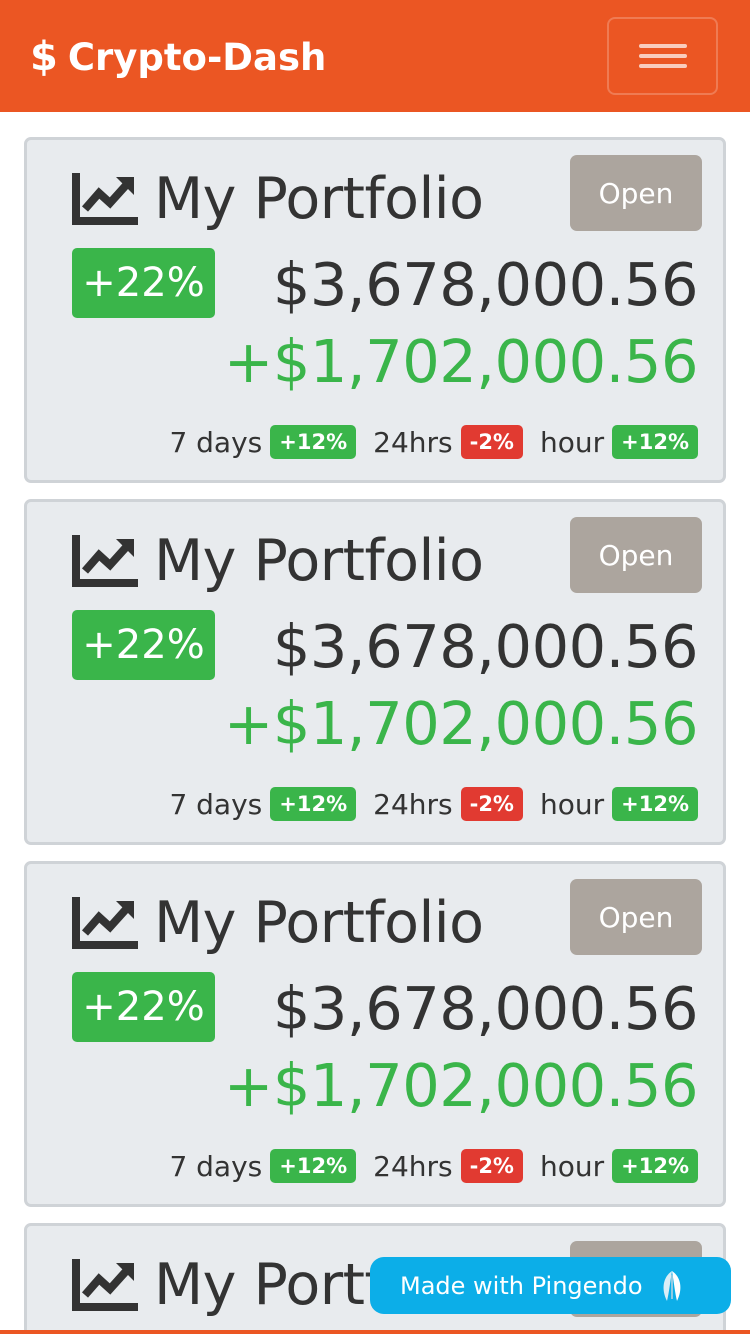  What do you see at coordinates (44, 57) in the screenshot?
I see `dollar-icon: $` at bounding box center [44, 57].